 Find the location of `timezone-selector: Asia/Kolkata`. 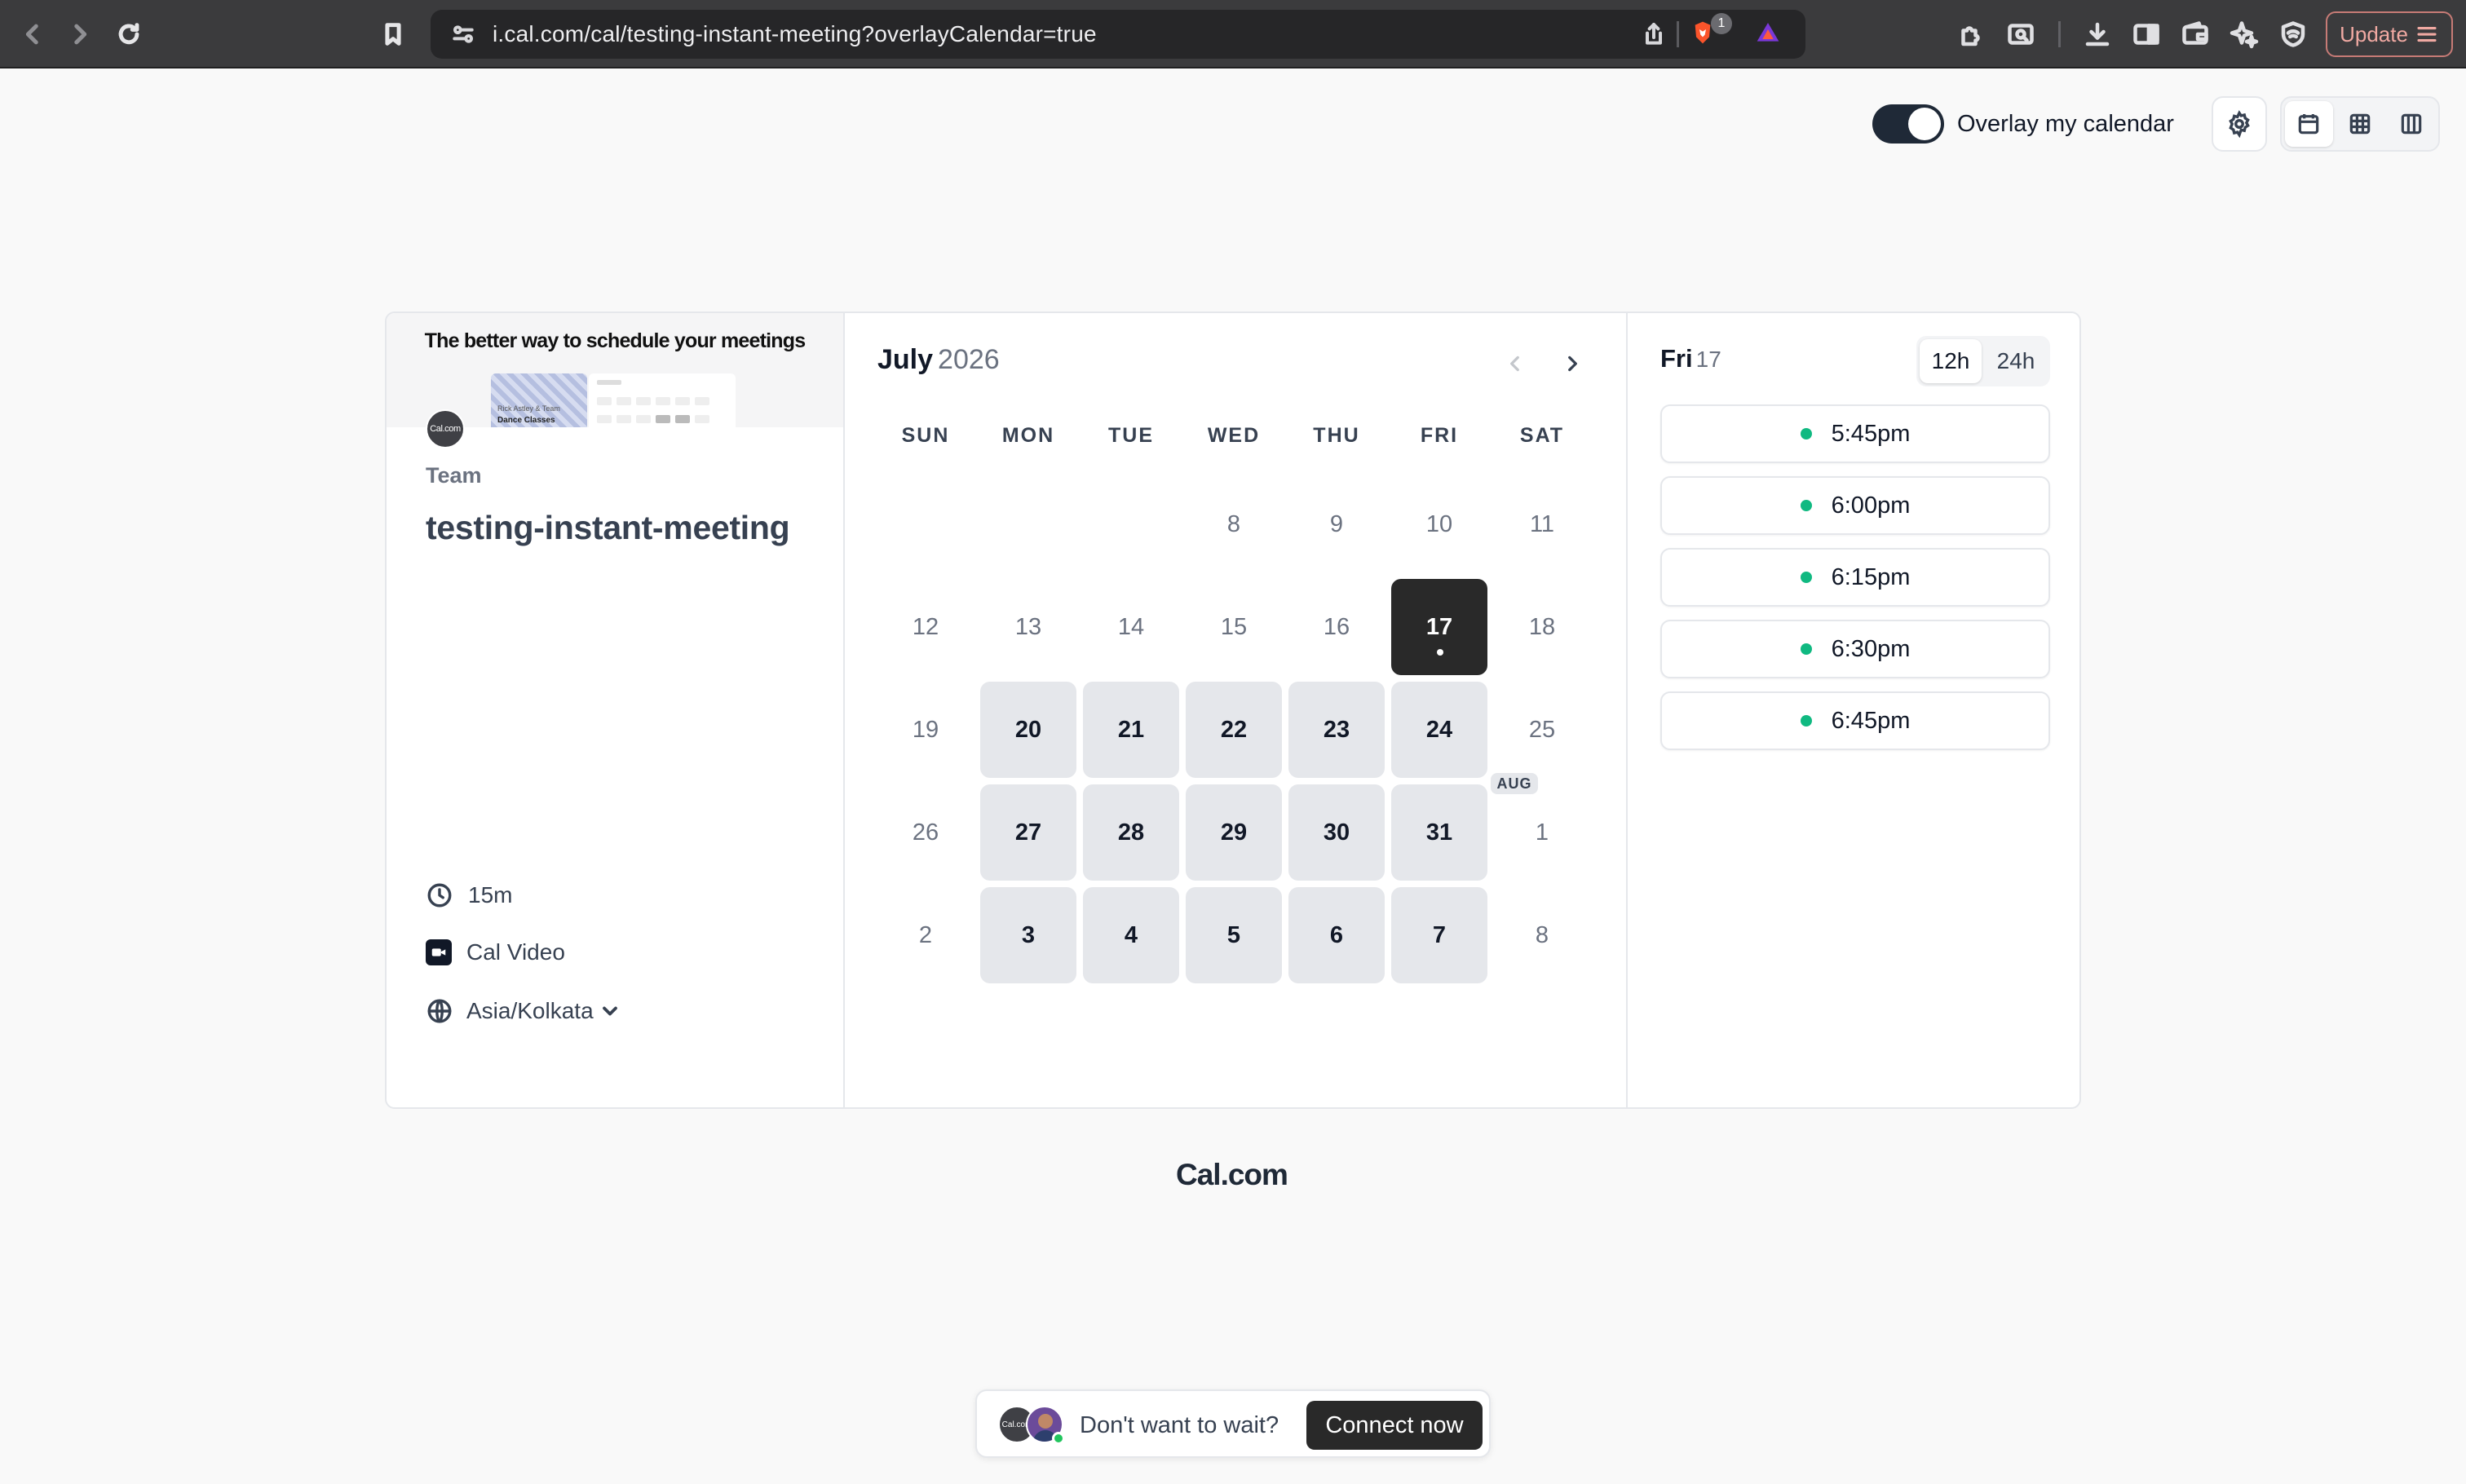

timezone-selector: Asia/Kolkata is located at coordinates (523, 1011).